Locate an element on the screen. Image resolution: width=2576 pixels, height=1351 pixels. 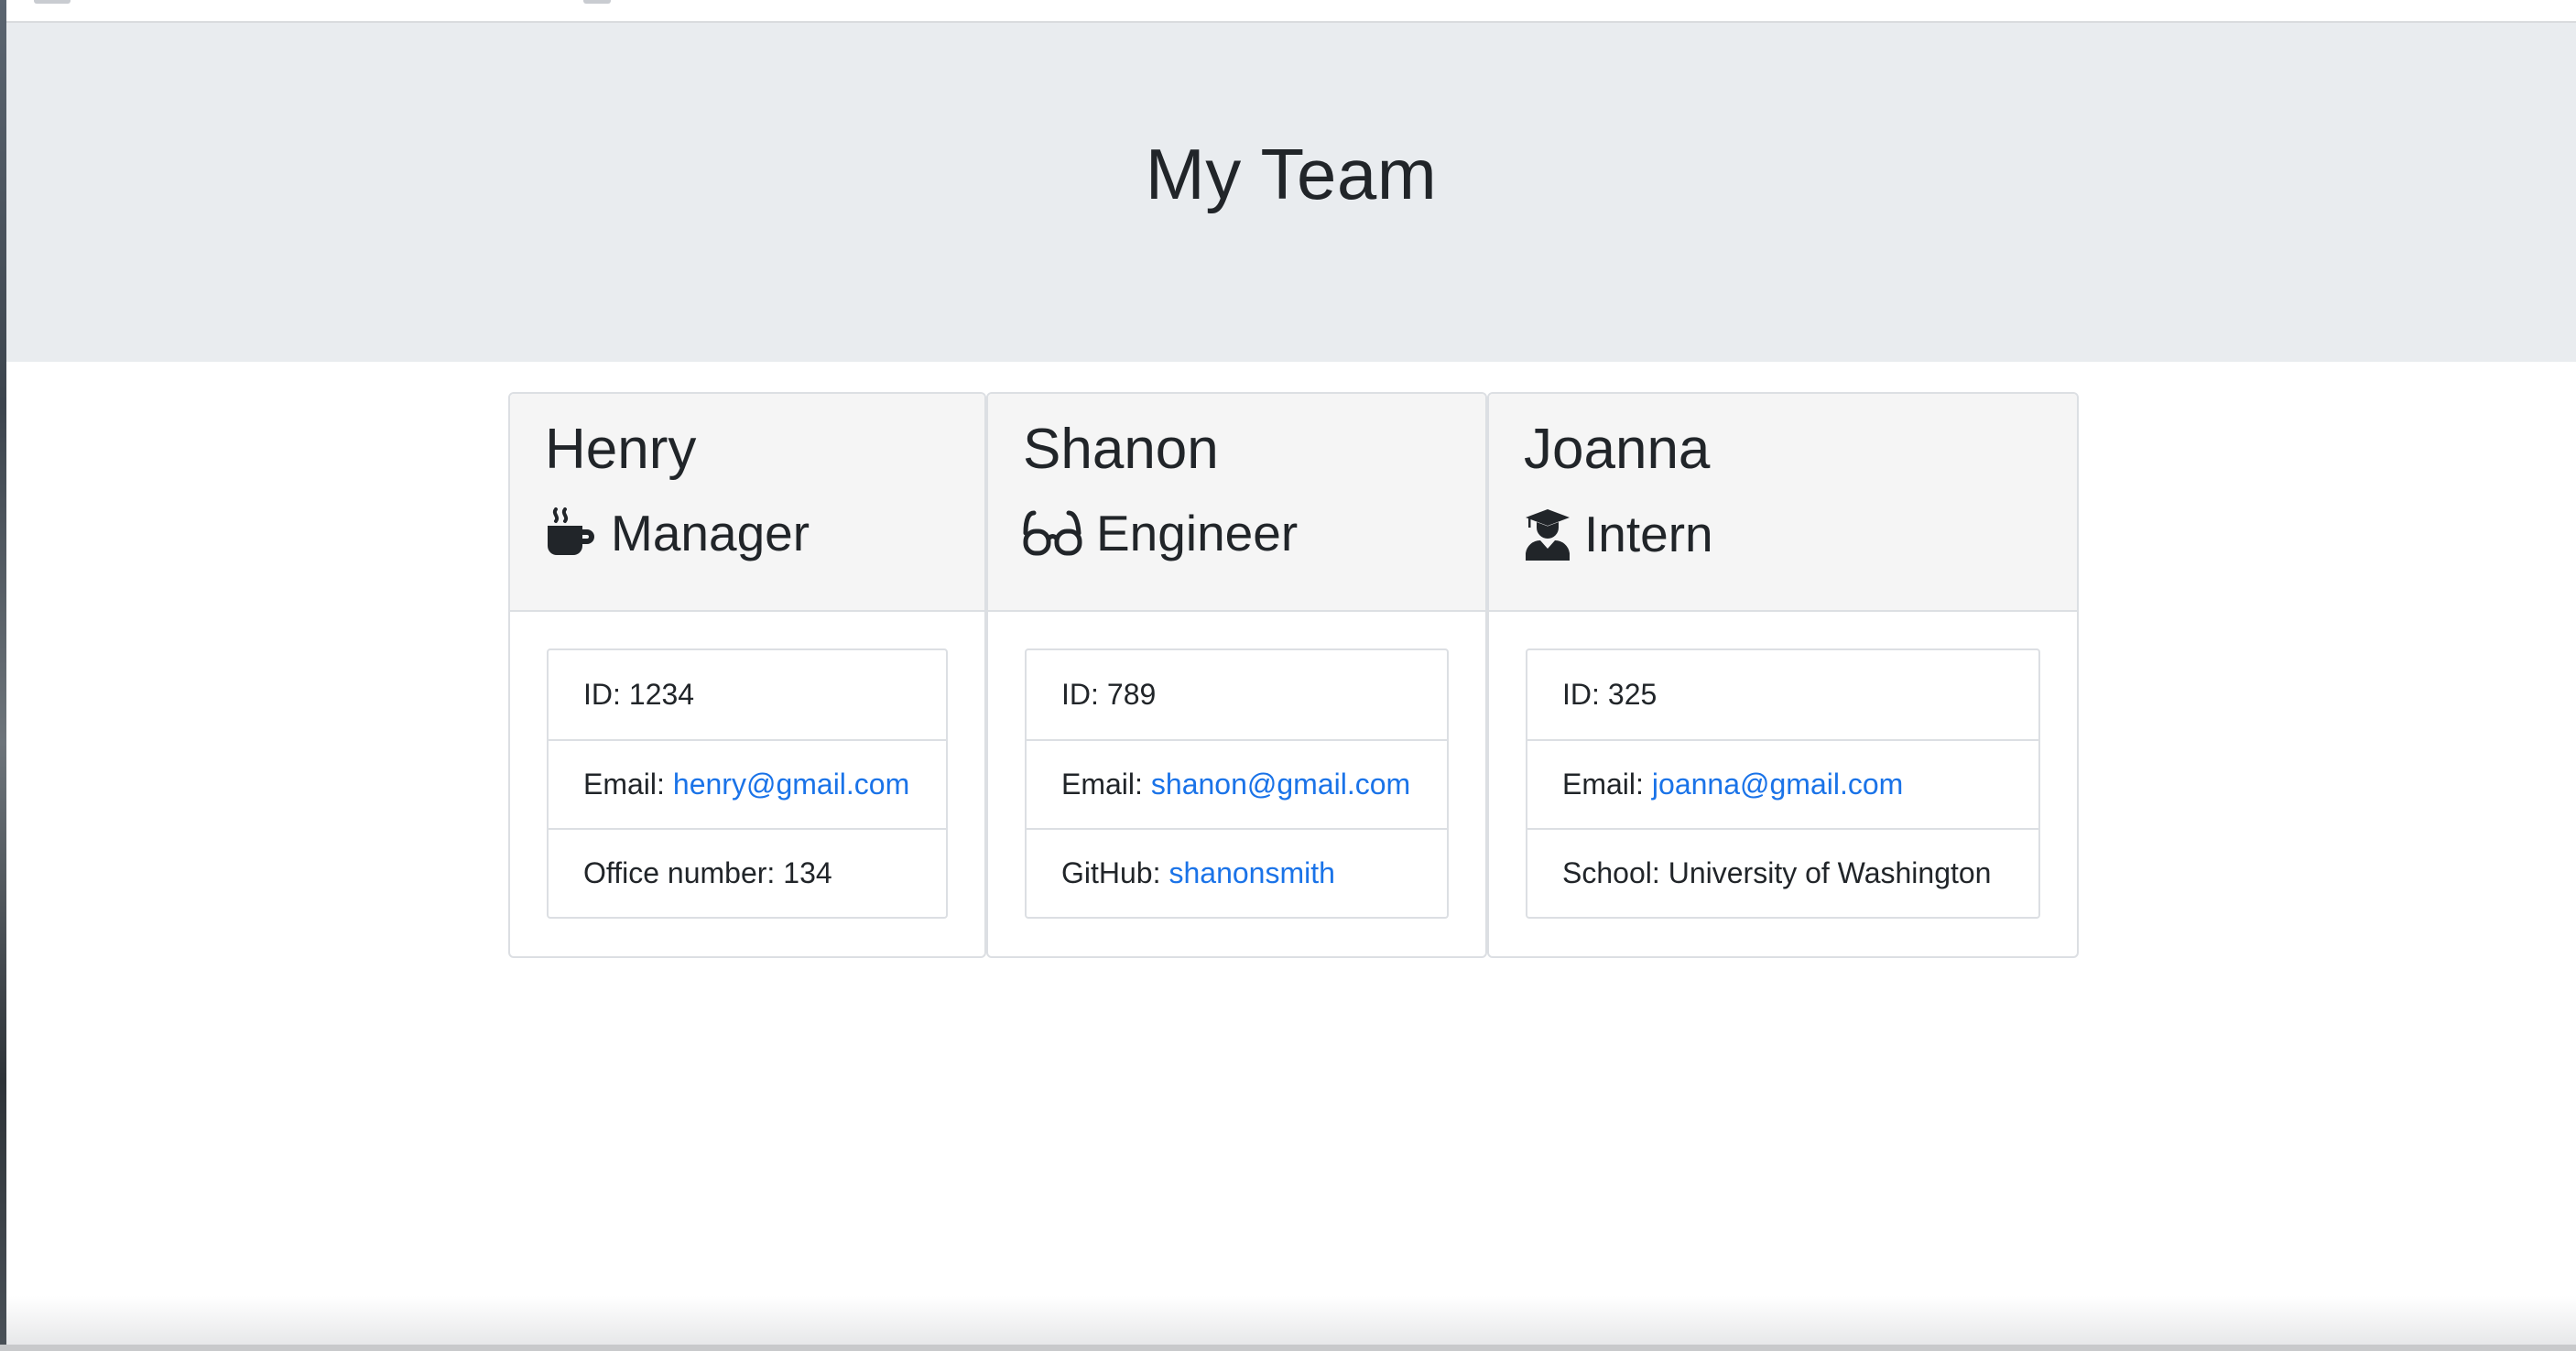
employee-email: Email: joanna@gmail.com is located at coordinates (1782, 783).